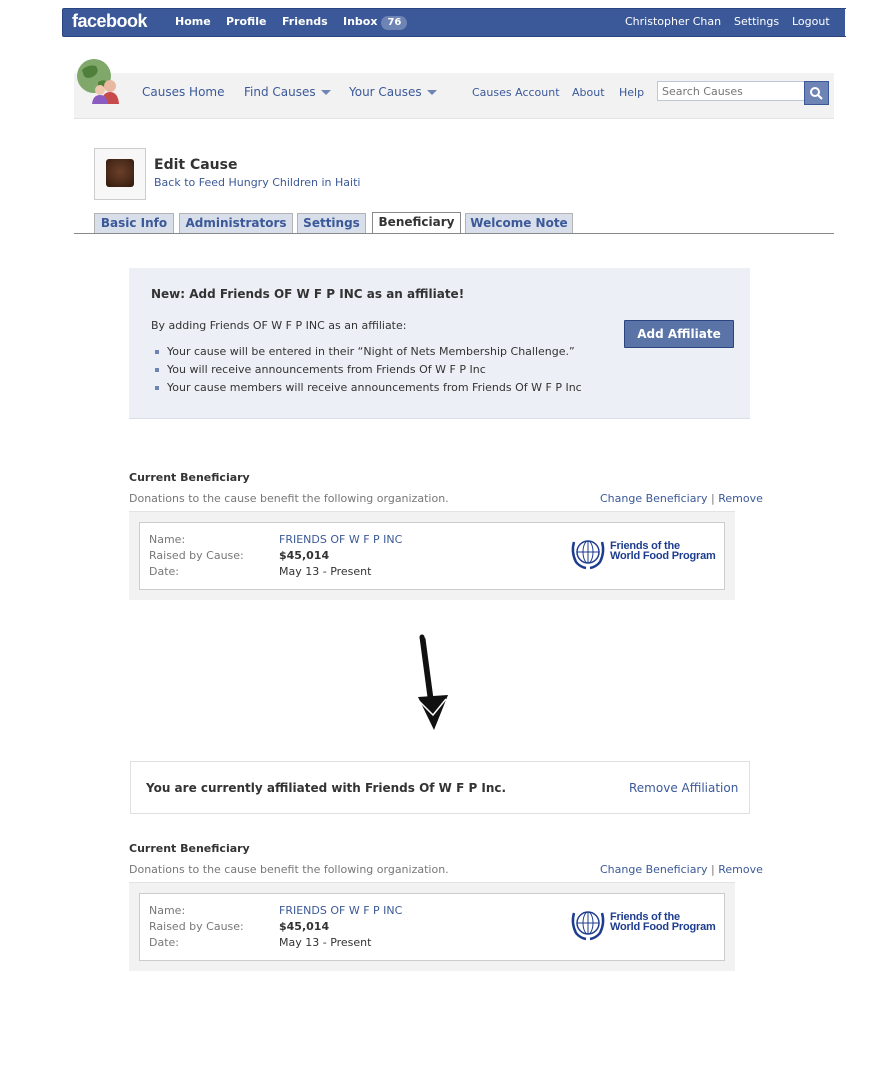 The image size is (876, 1085). Describe the element at coordinates (236, 223) in the screenshot. I see `tab-administrators: Administrators` at that location.